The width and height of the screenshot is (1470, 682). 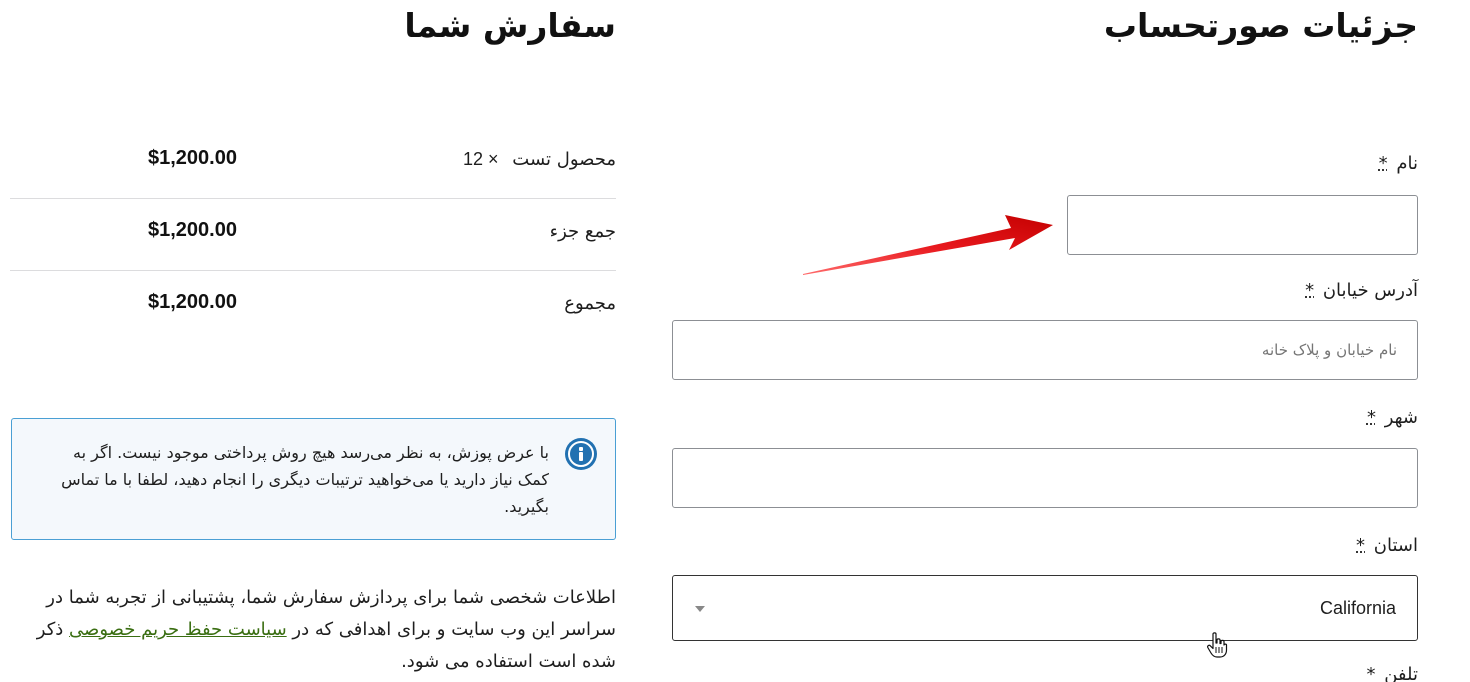 What do you see at coordinates (564, 159) in the screenshot?
I see `product-name-text: محصول تست` at bounding box center [564, 159].